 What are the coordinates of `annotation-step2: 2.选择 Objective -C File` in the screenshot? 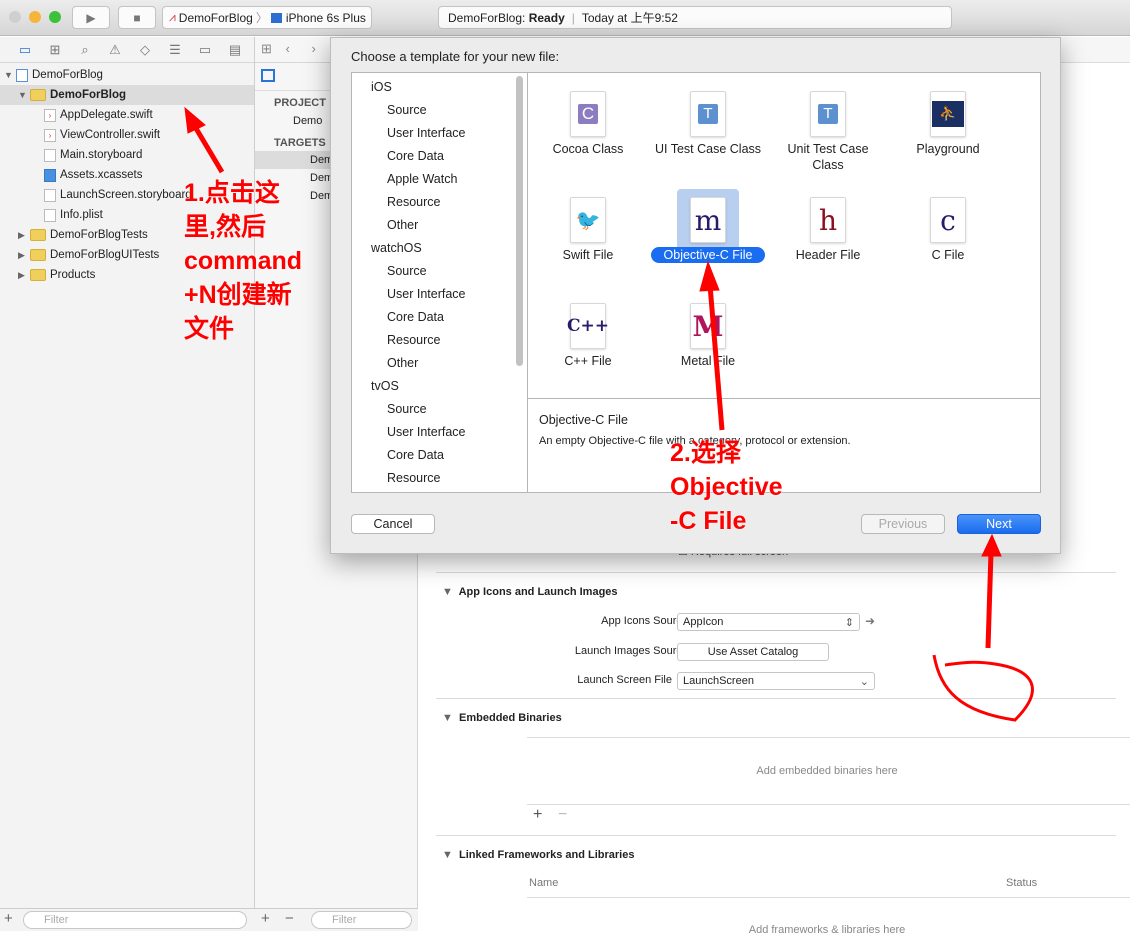 It's located at (726, 487).